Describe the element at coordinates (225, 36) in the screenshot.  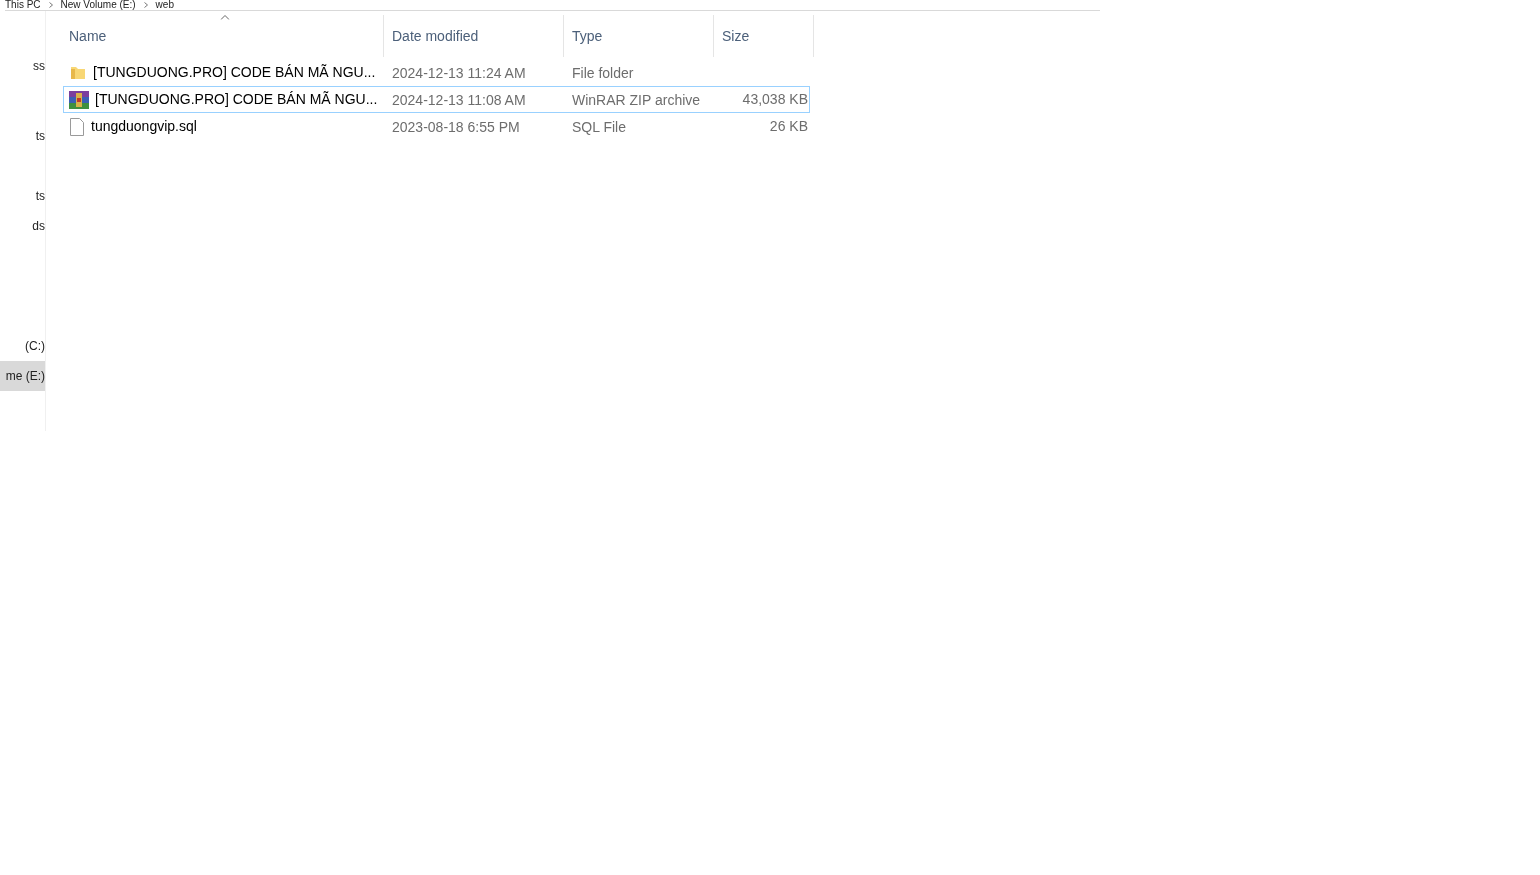
I see `column-header: Name` at that location.